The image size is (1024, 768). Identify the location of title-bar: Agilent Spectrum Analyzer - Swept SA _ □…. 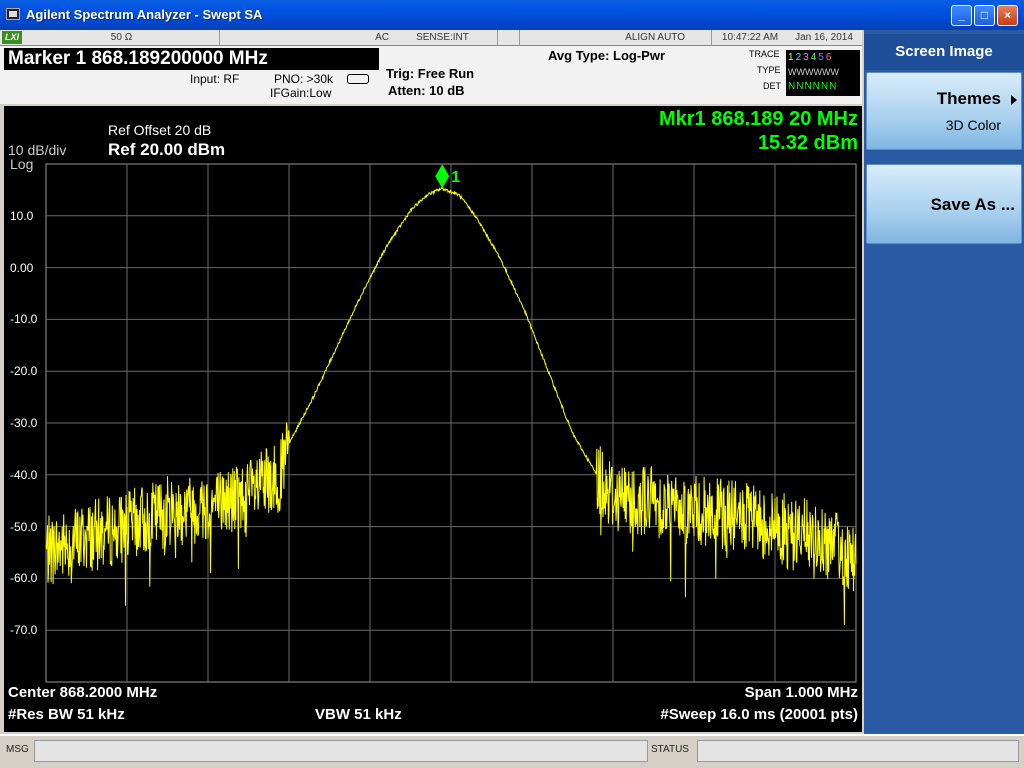
(512, 15).